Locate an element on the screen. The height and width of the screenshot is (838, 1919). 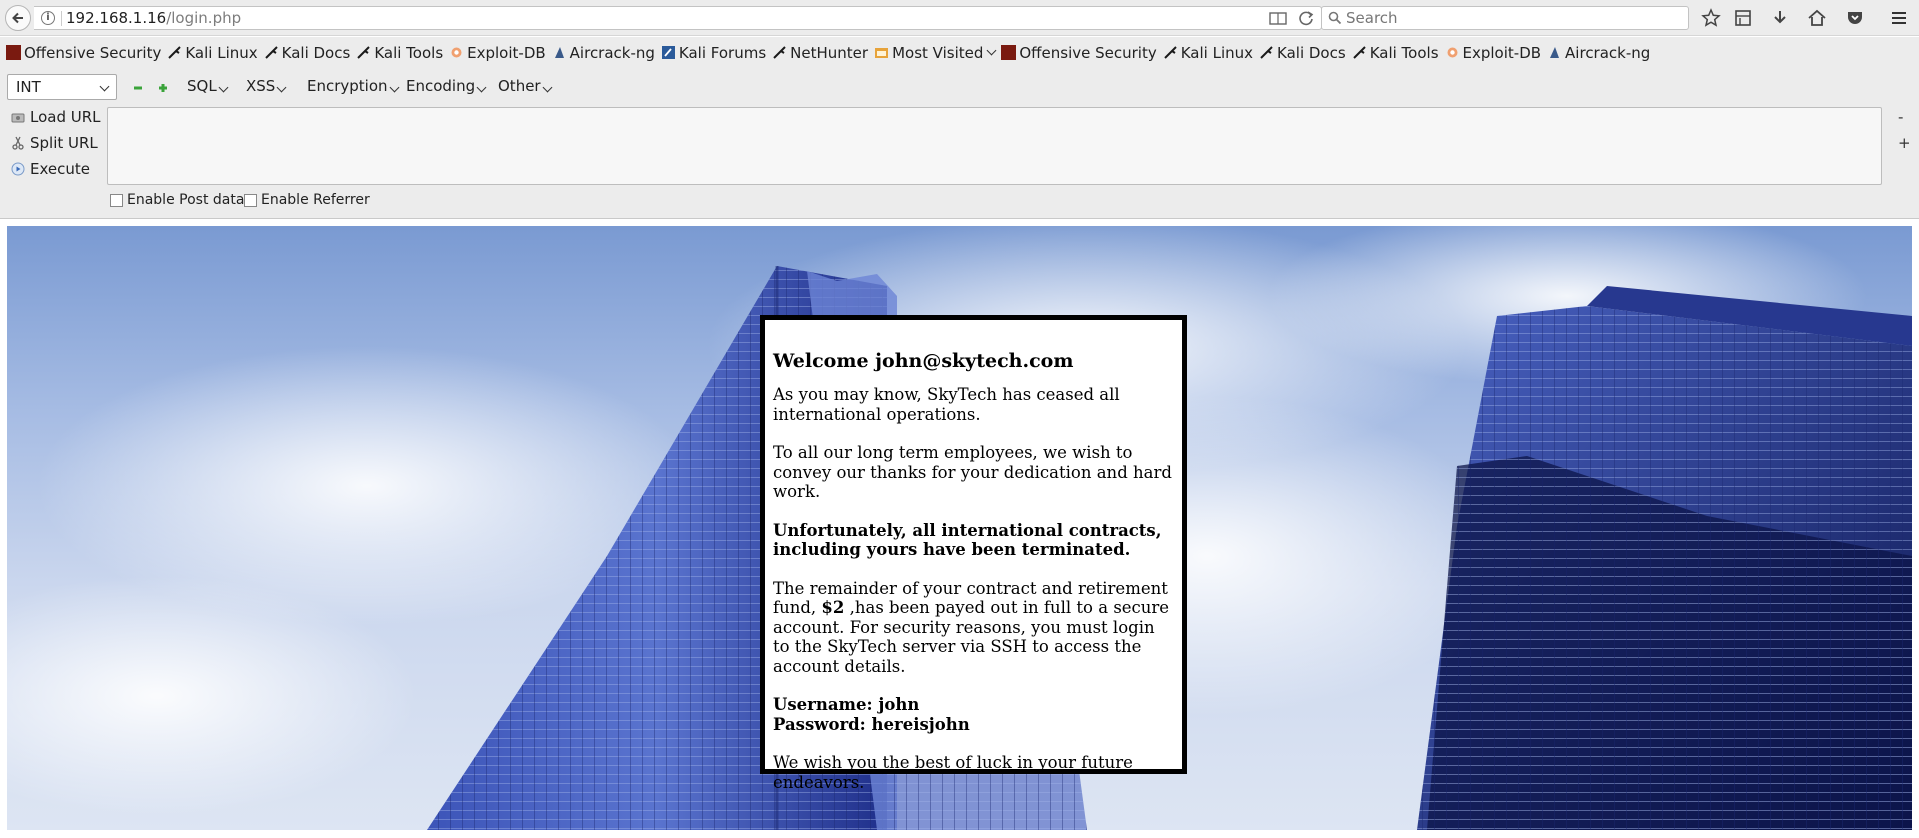
split-url-label: Split URL is located at coordinates (64, 143).